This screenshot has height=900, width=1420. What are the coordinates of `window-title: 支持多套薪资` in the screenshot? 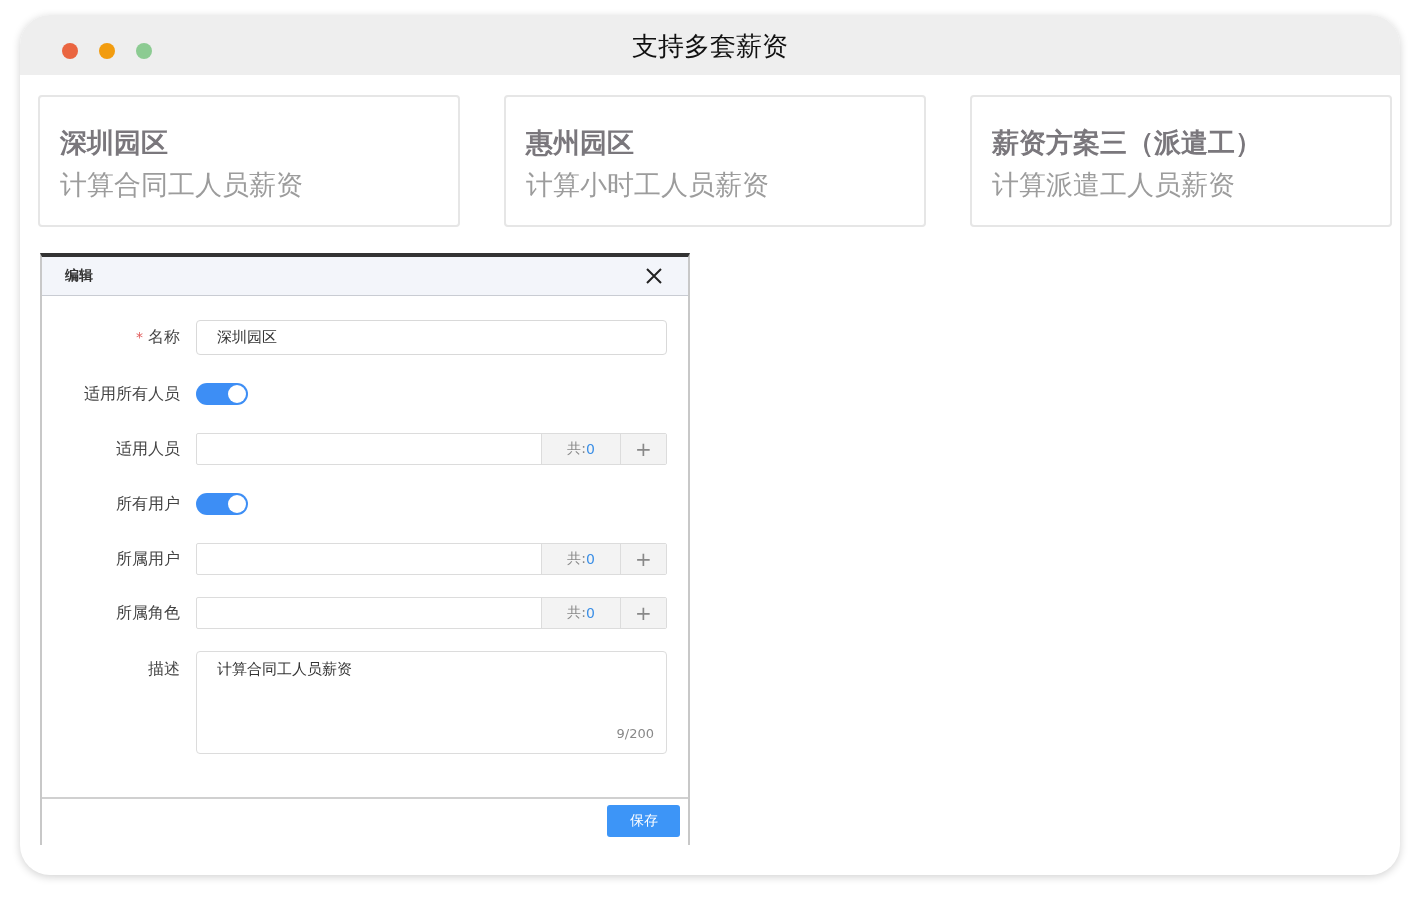 It's located at (710, 46).